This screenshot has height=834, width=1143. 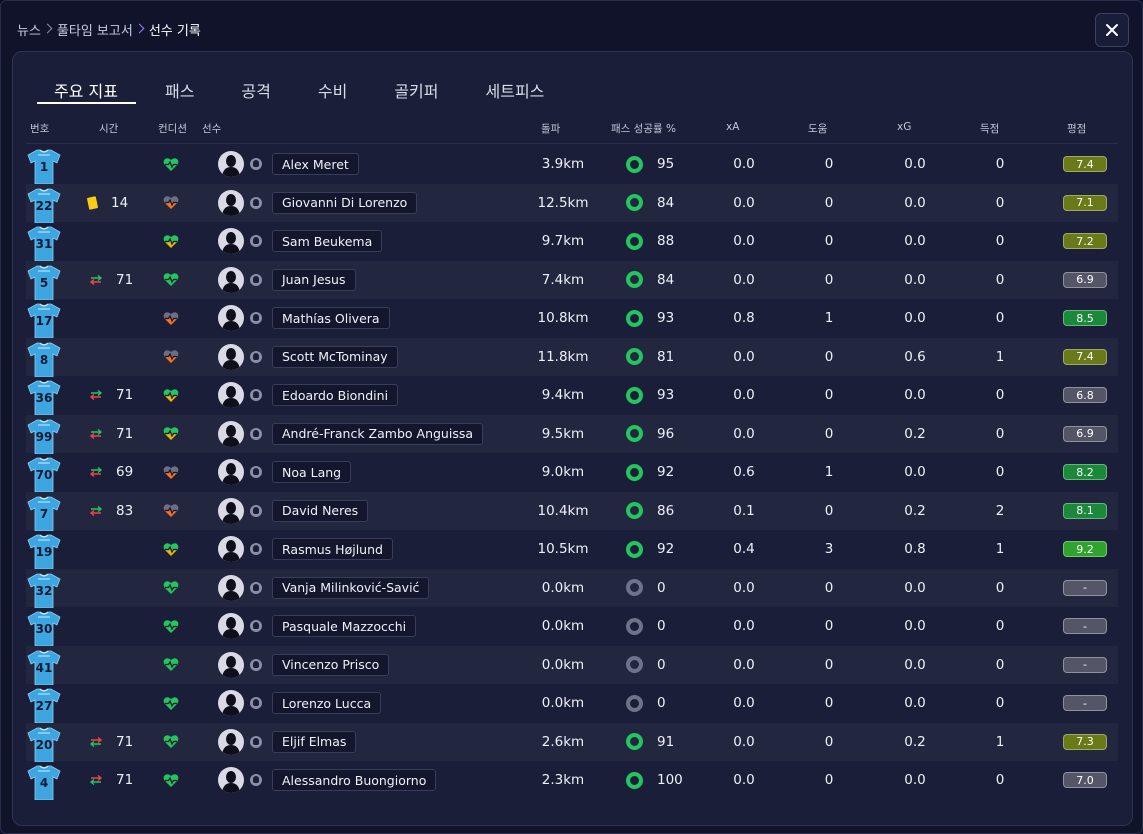 I want to click on col-condition: 컨디션, so click(x=172, y=128).